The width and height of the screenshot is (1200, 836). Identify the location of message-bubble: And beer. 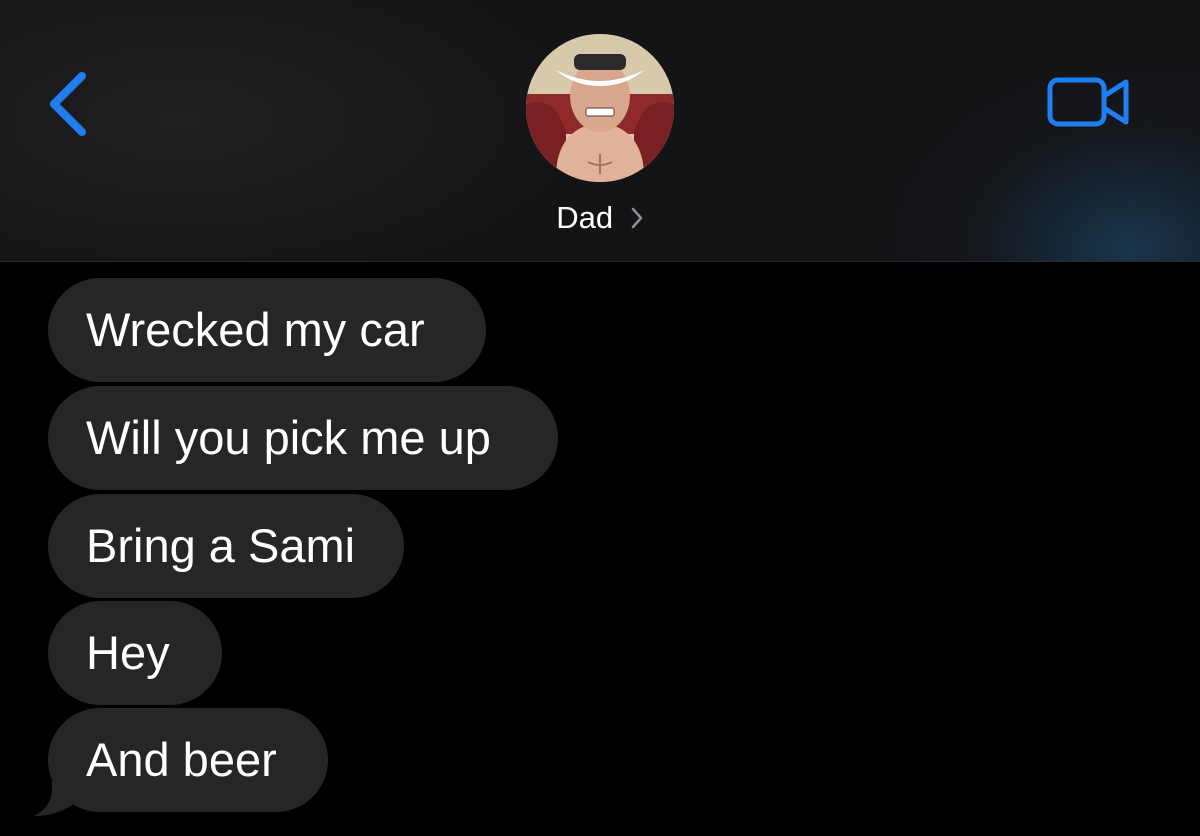
(188, 760).